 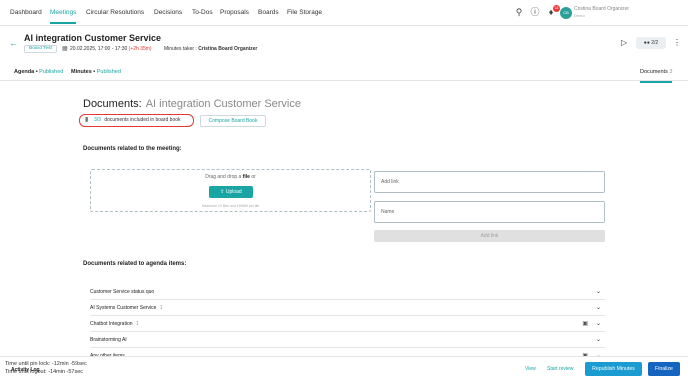 What do you see at coordinates (13, 43) in the screenshot?
I see `back-arrow-icon: ←` at bounding box center [13, 43].